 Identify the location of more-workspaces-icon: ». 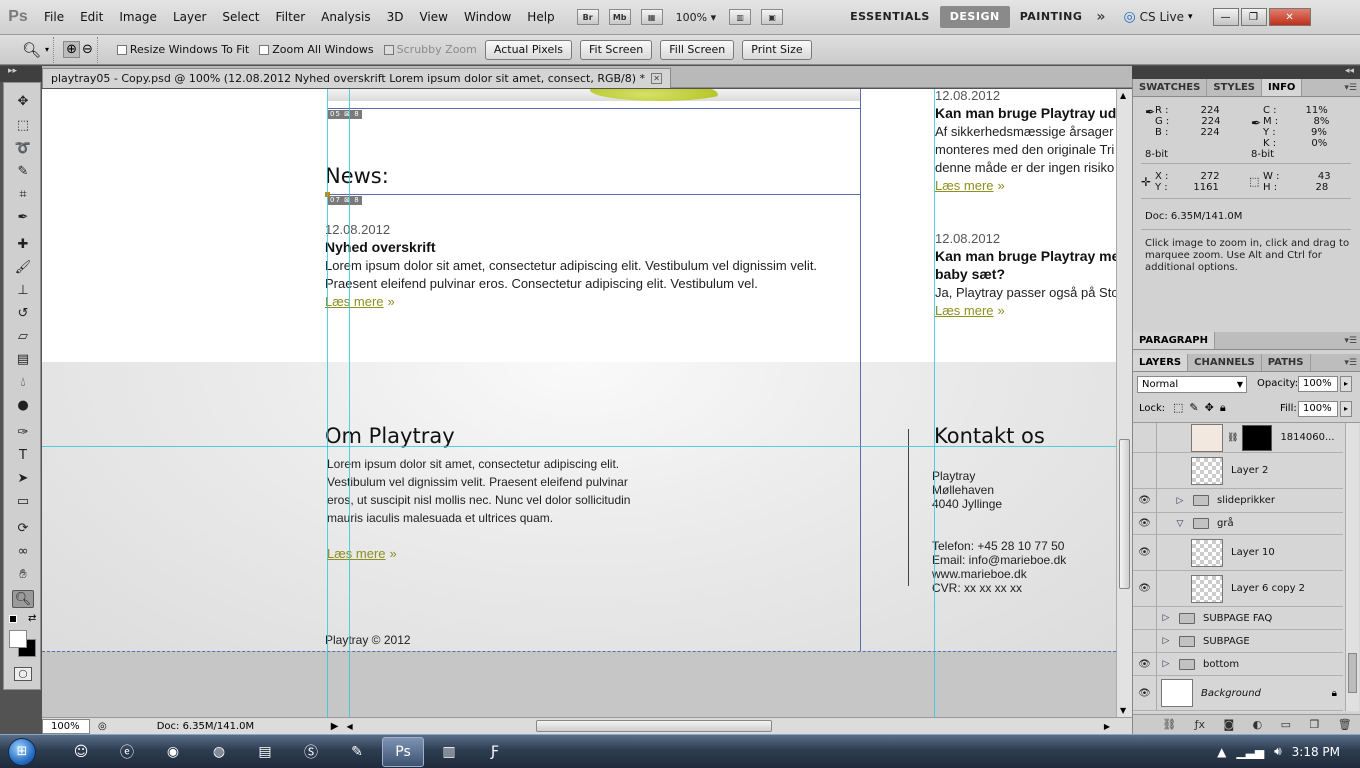
(1100, 17).